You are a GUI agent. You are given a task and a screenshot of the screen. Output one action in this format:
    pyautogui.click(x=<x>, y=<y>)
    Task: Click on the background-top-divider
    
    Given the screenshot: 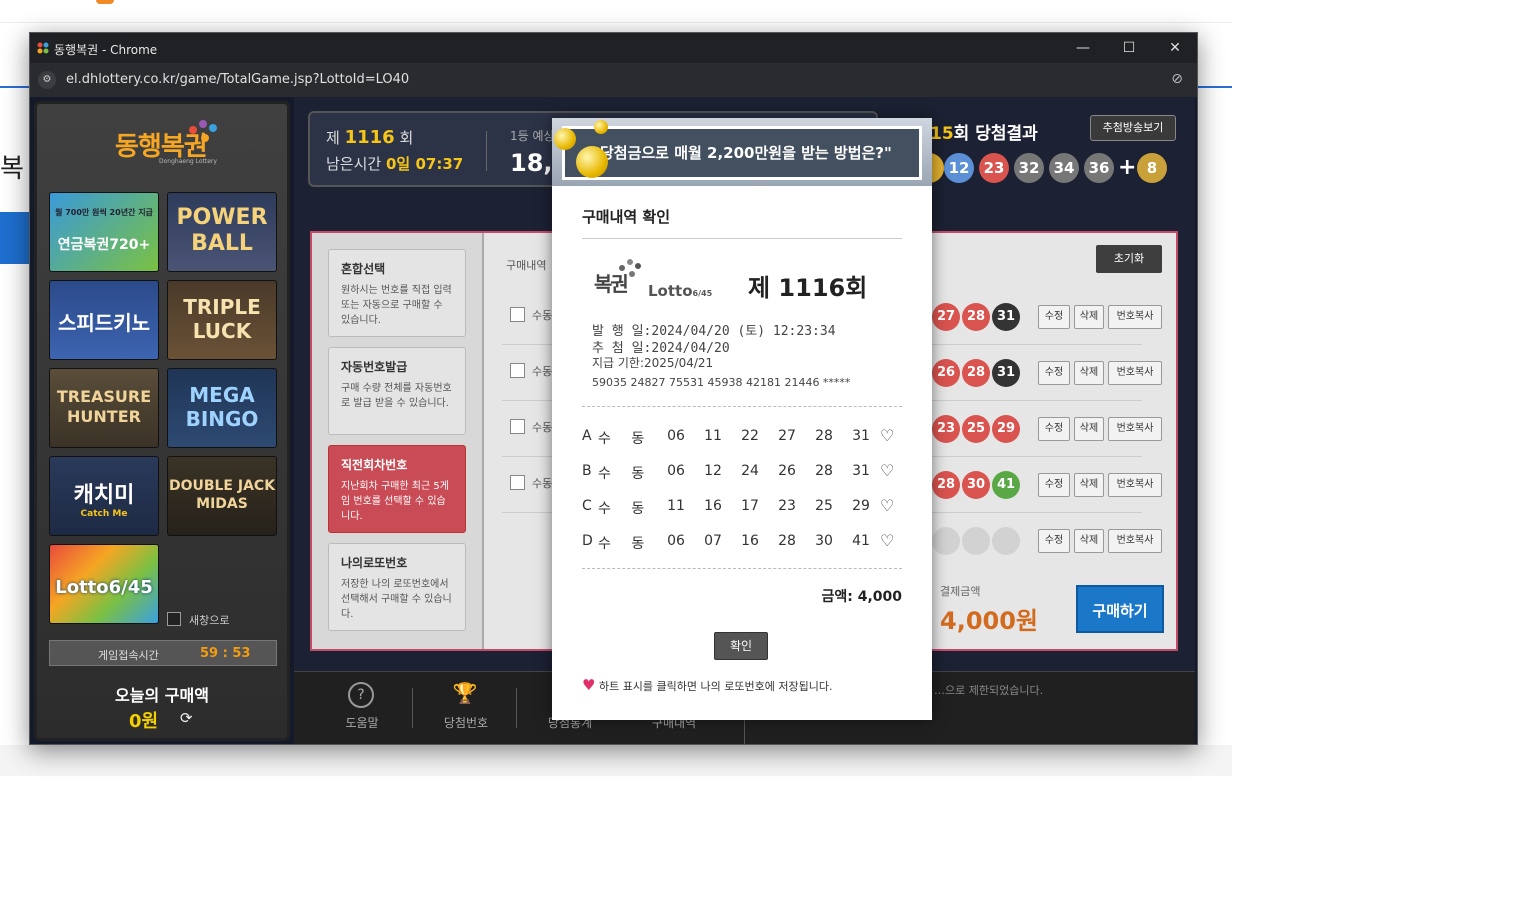 What is the action you would take?
    pyautogui.click(x=616, y=22)
    